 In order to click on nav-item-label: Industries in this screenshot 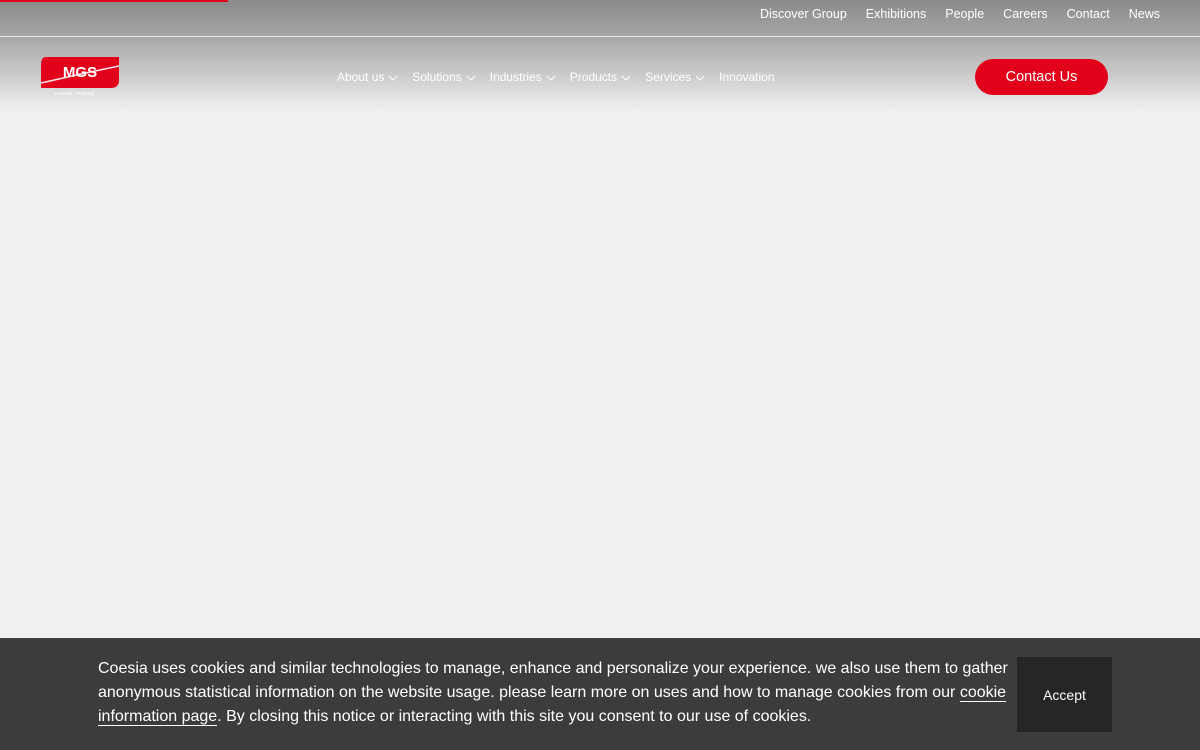, I will do `click(515, 77)`.